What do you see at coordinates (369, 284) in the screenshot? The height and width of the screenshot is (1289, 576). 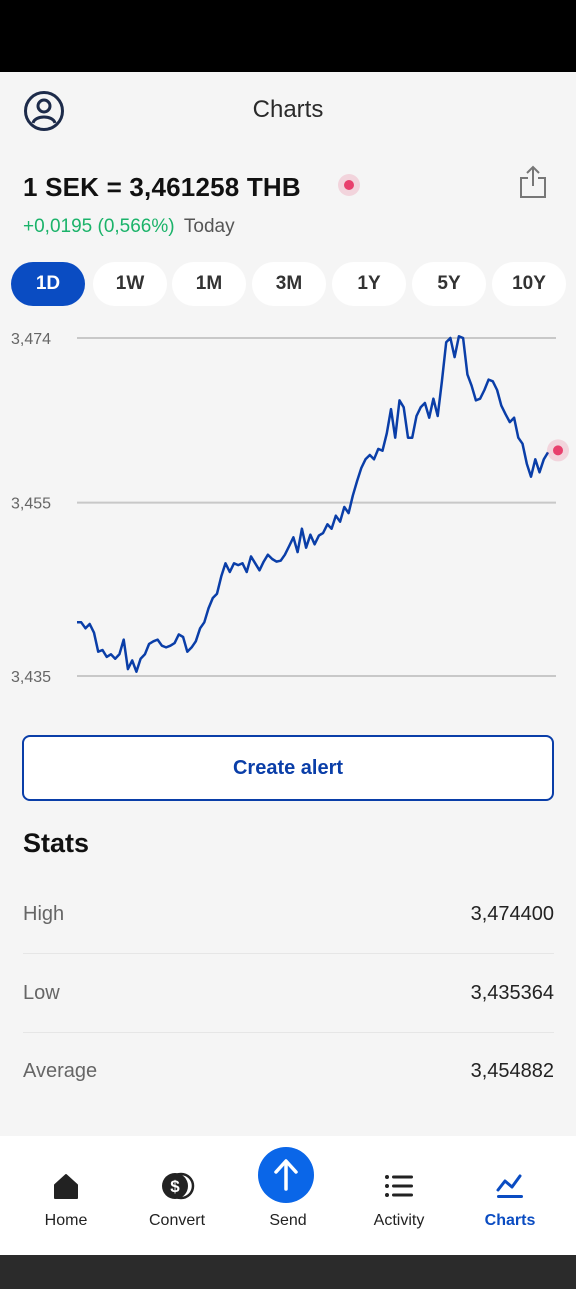 I see `period-1y: 1Y` at bounding box center [369, 284].